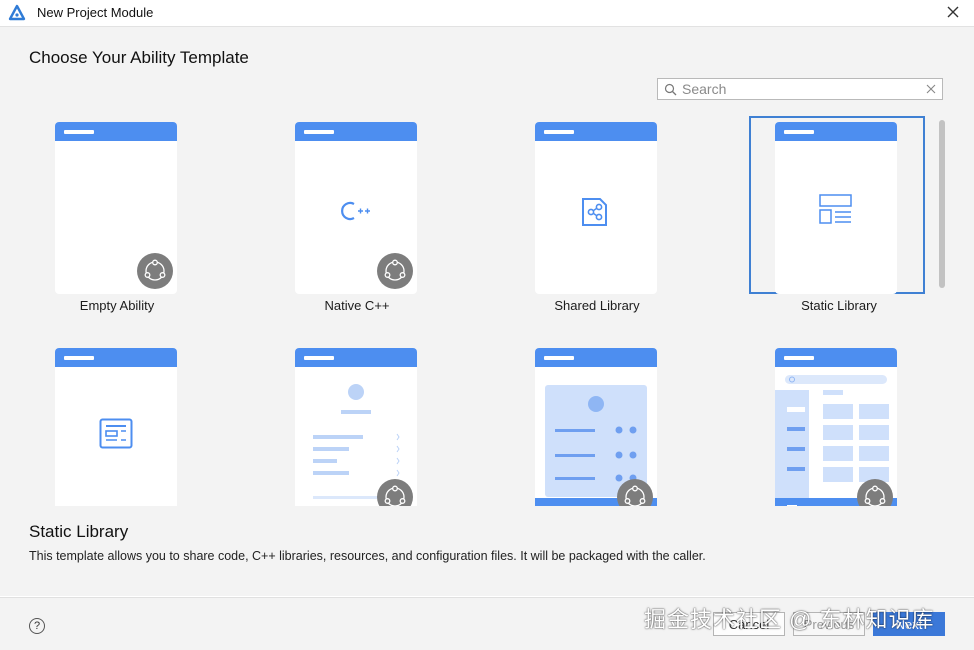 The image size is (974, 650). Describe the element at coordinates (487, 13) in the screenshot. I see `title-bar: New Project Module` at that location.